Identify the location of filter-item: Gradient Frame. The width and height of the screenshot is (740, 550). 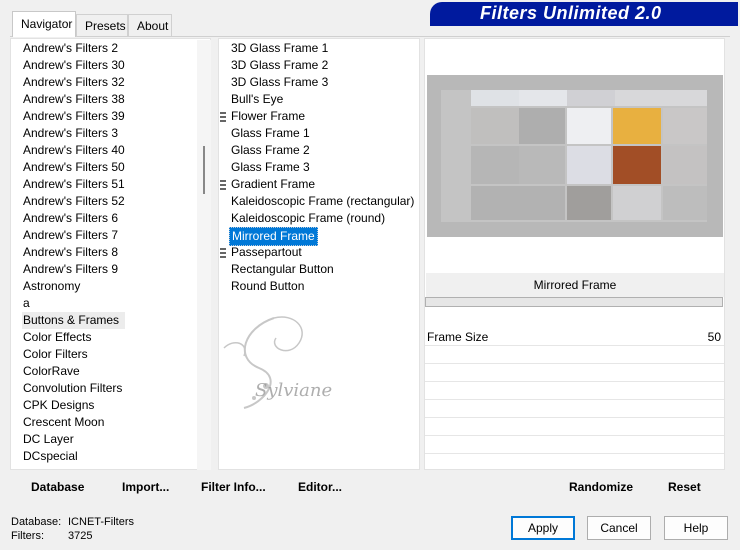
(318, 184).